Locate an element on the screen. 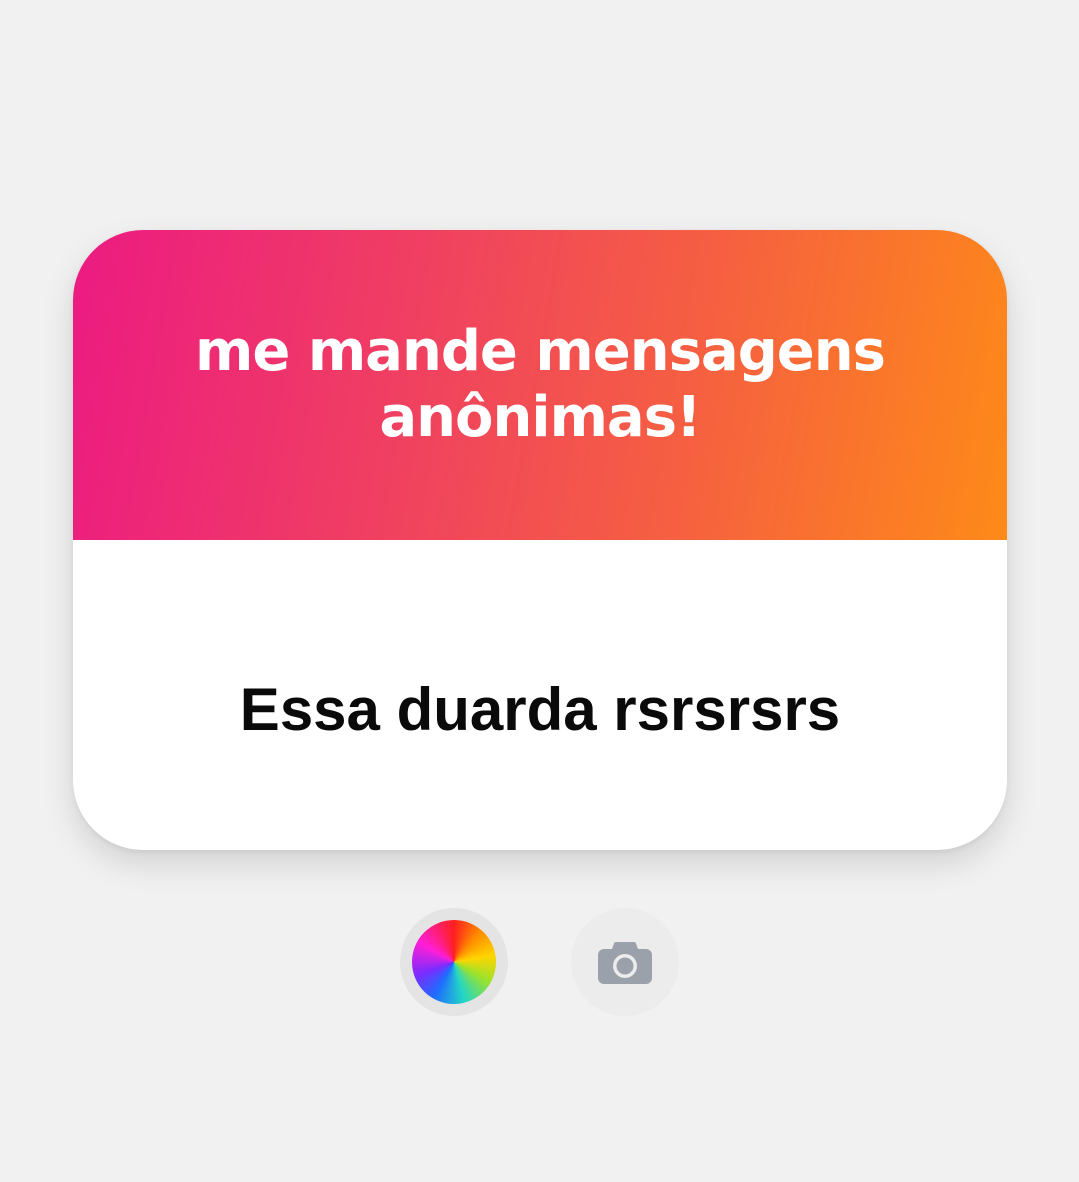 Image resolution: width=1079 pixels, height=1182 pixels. sticker-prompt: me mande mensagens anônimas! is located at coordinates (540, 384).